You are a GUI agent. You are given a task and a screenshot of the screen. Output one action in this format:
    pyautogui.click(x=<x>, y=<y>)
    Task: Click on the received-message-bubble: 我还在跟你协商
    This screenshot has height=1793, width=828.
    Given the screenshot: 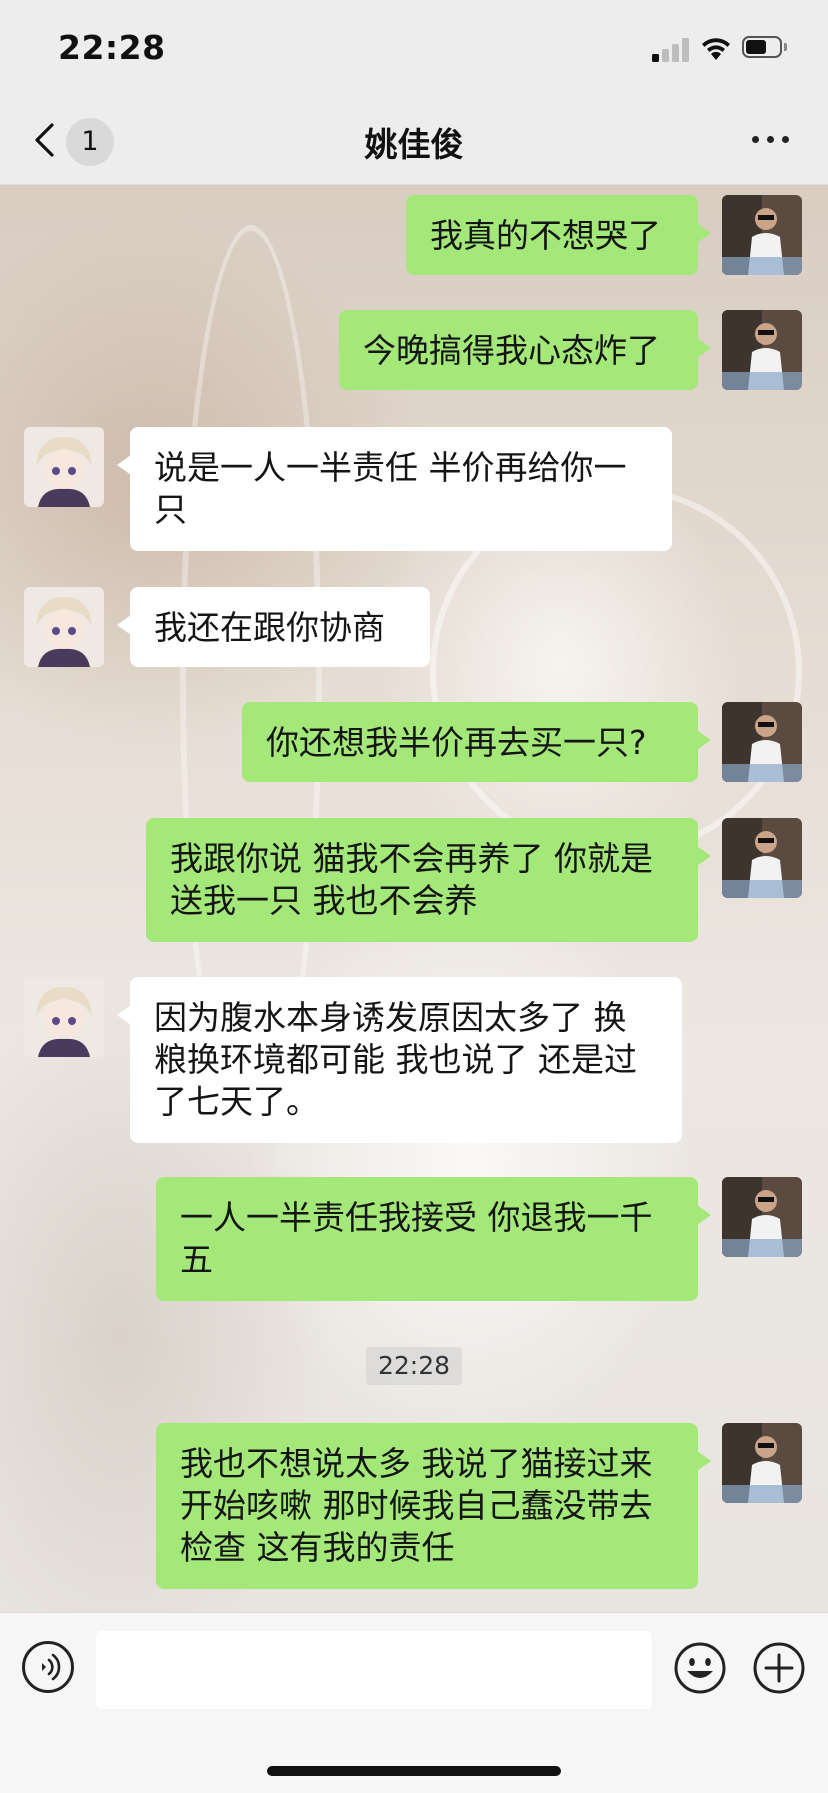 What is the action you would take?
    pyautogui.click(x=273, y=627)
    